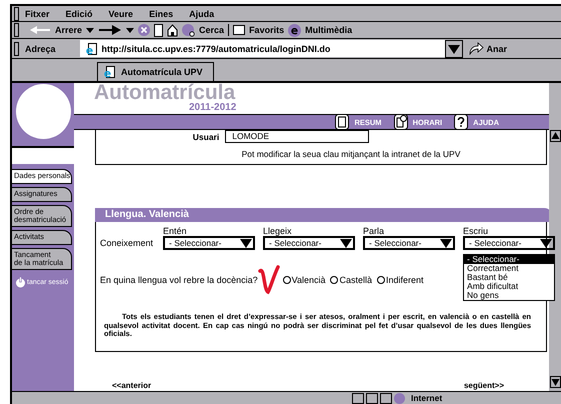 This screenshot has width=561, height=404. What do you see at coordinates (453, 49) in the screenshot?
I see `dropdown-button` at bounding box center [453, 49].